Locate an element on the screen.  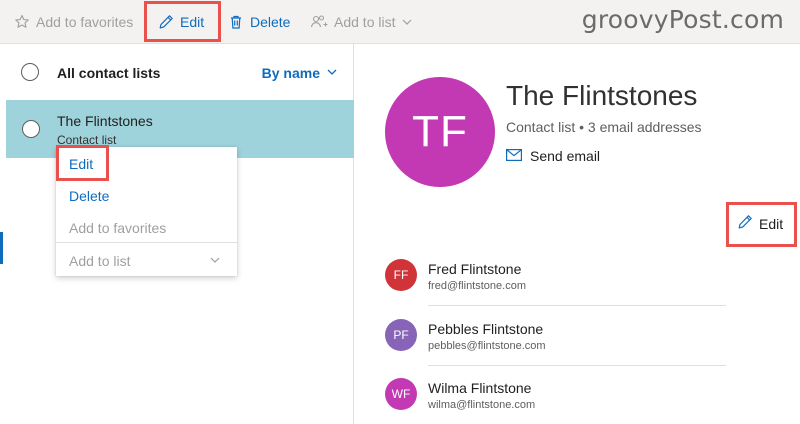
edit-button: Edit is located at coordinates (181, 22).